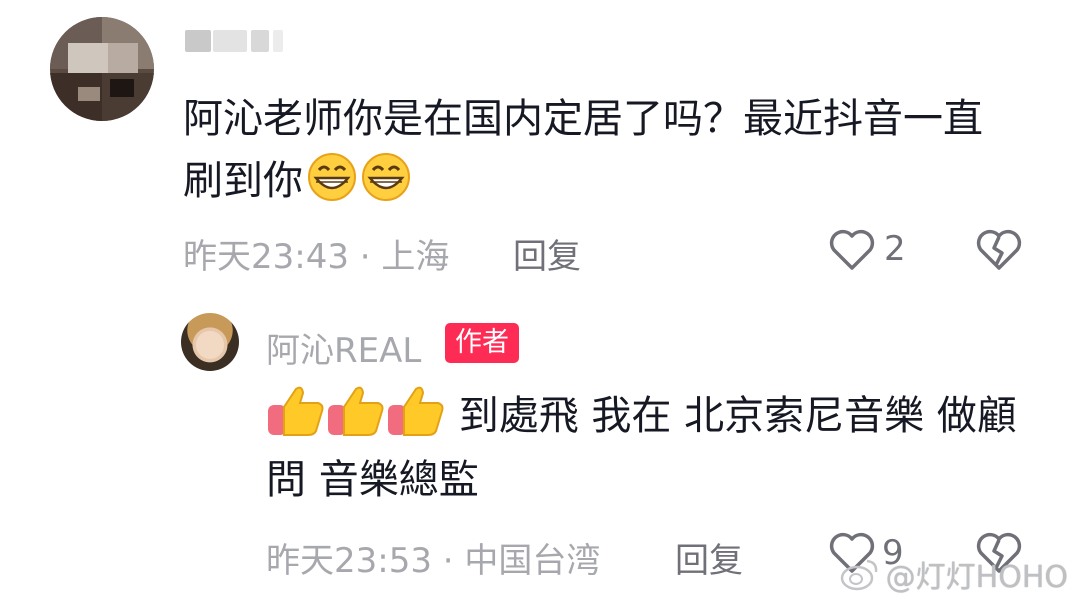  What do you see at coordinates (433, 561) in the screenshot?
I see `reply-time-location: 昨天23:53 · 中国台湾` at bounding box center [433, 561].